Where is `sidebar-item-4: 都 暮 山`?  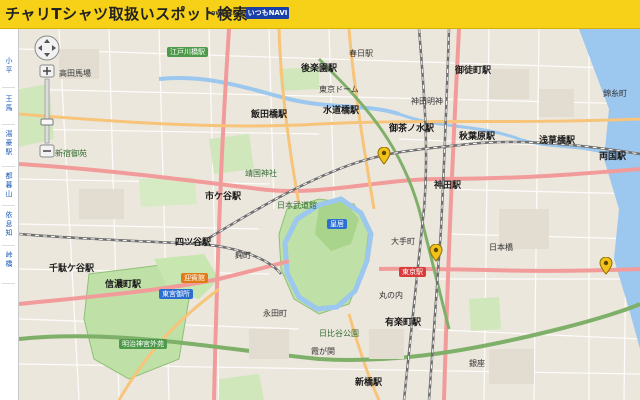
sidebar-item-4: 都 暮 山 is located at coordinates (9, 185).